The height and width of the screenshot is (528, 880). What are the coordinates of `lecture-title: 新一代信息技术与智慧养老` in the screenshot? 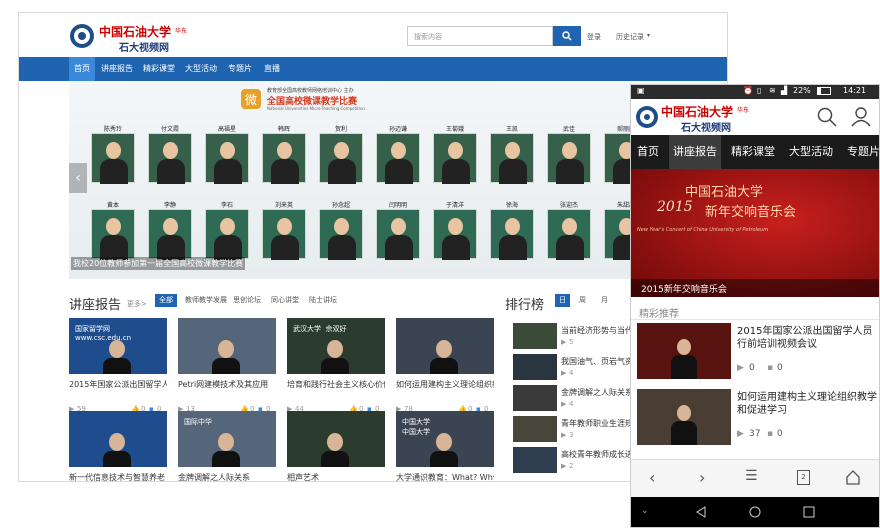 It's located at (118, 476).